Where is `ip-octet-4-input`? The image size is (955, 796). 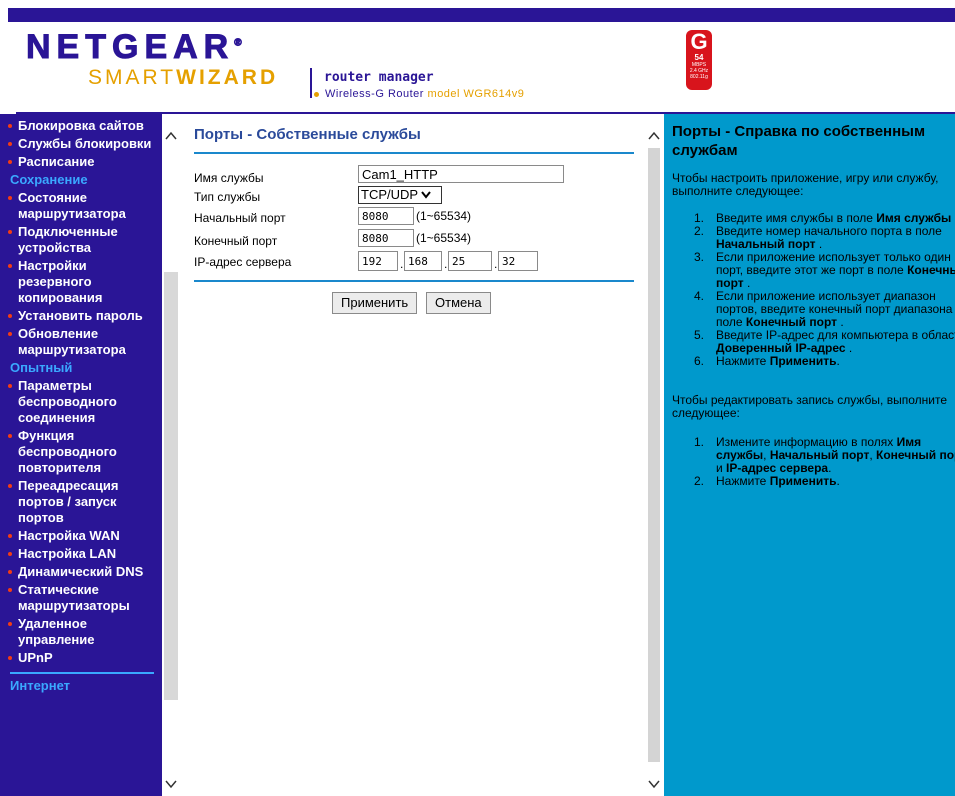 ip-octet-4-input is located at coordinates (518, 261).